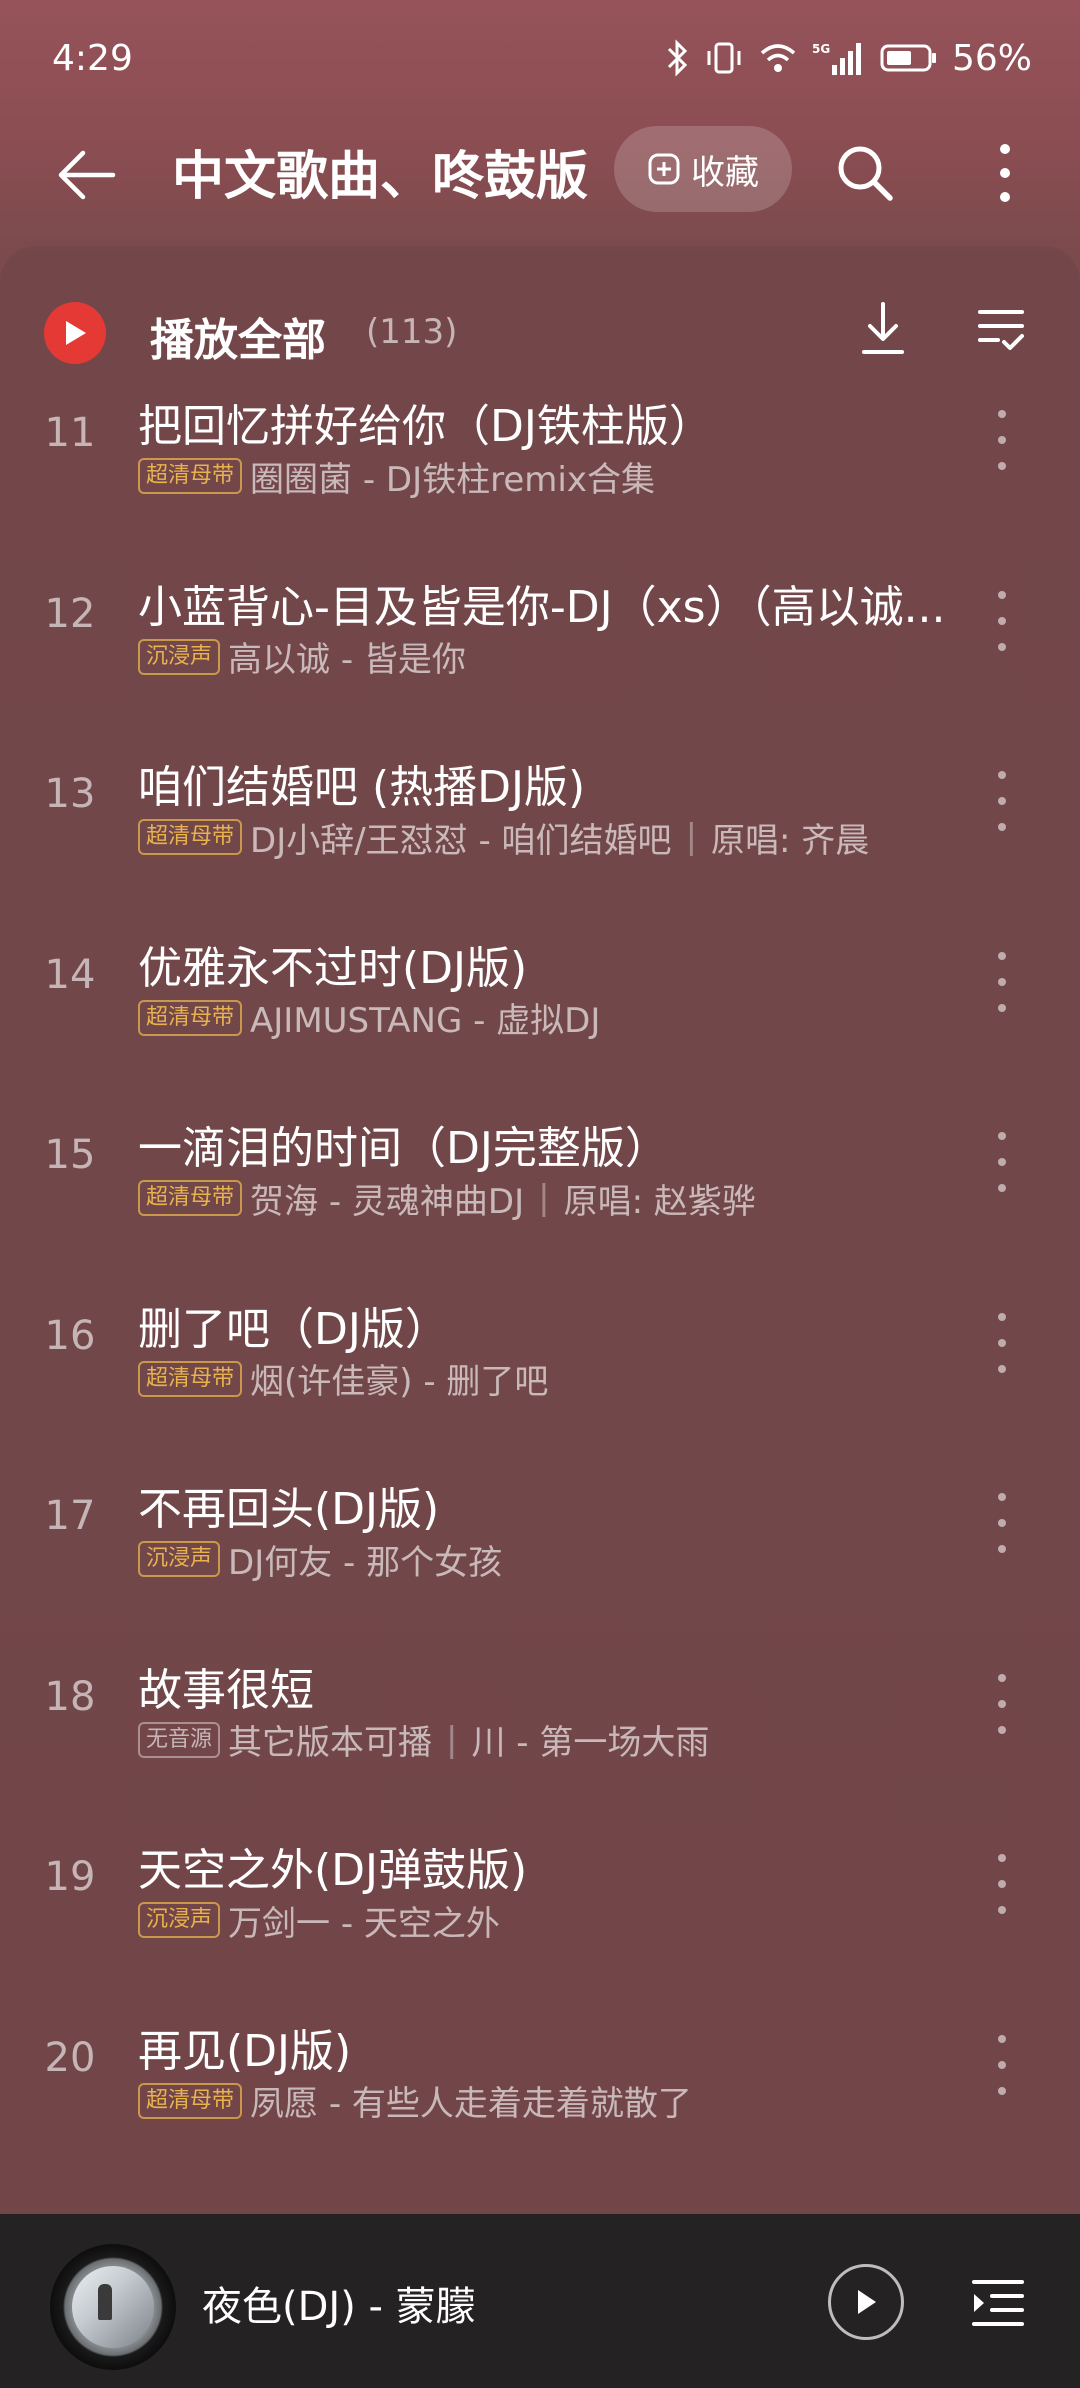 This screenshot has width=1080, height=2388. Describe the element at coordinates (548, 1018) in the screenshot. I see `song-meta: 超清母带 AJIMUSTANG - 虚拟DJ` at that location.